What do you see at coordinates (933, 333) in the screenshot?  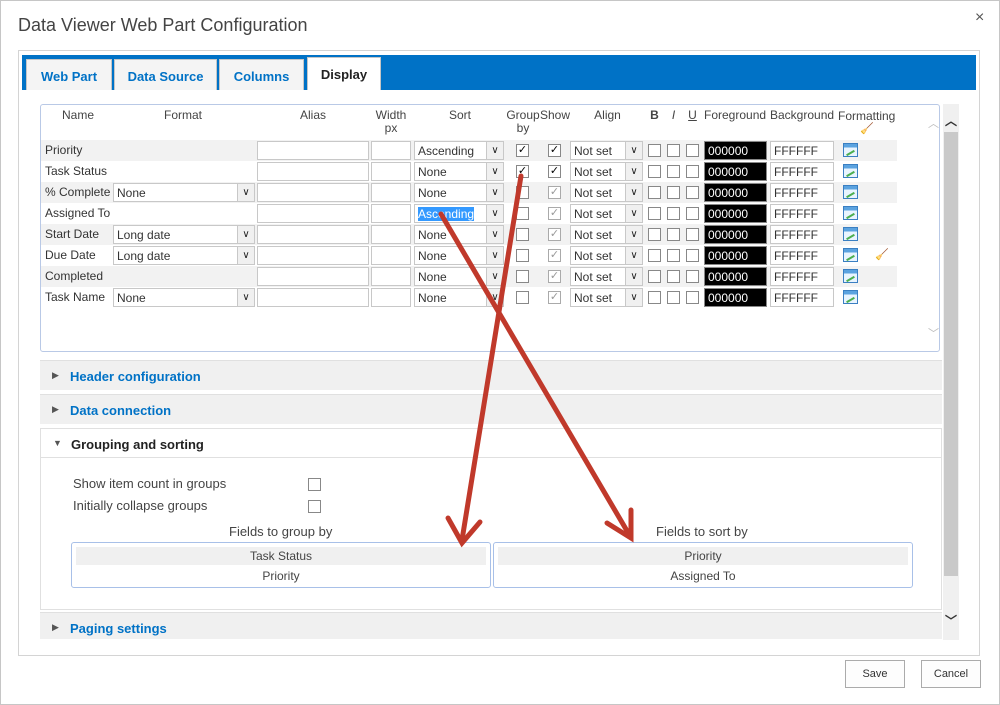 I see `grid-scroll-down-icon: ﹀` at bounding box center [933, 333].